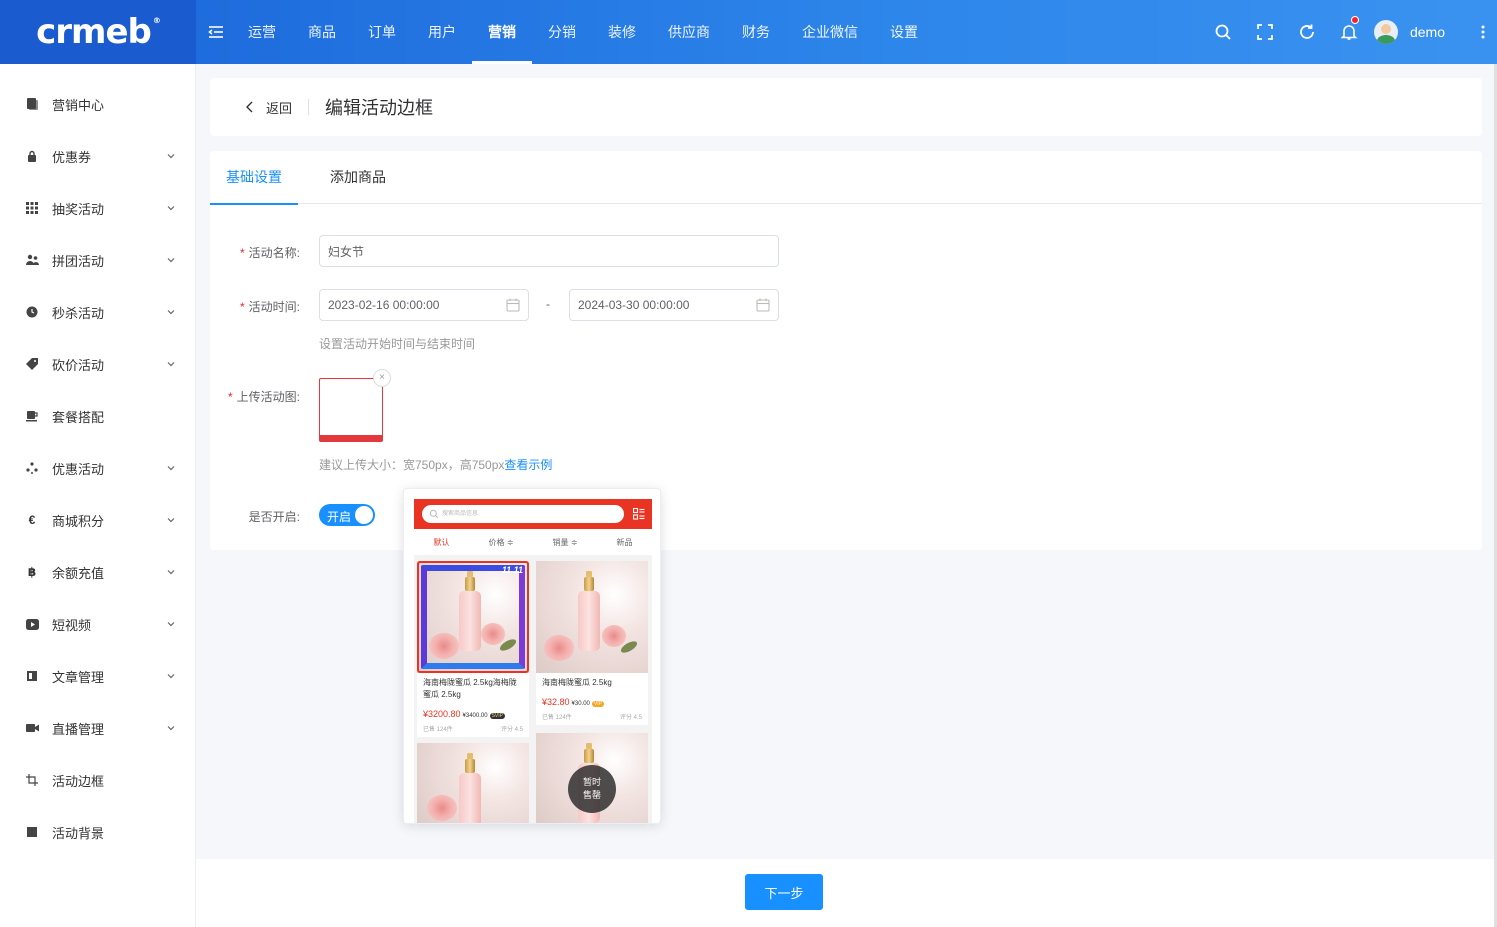 The width and height of the screenshot is (1497, 927). What do you see at coordinates (32, 416) in the screenshot?
I see `cup-icon` at bounding box center [32, 416].